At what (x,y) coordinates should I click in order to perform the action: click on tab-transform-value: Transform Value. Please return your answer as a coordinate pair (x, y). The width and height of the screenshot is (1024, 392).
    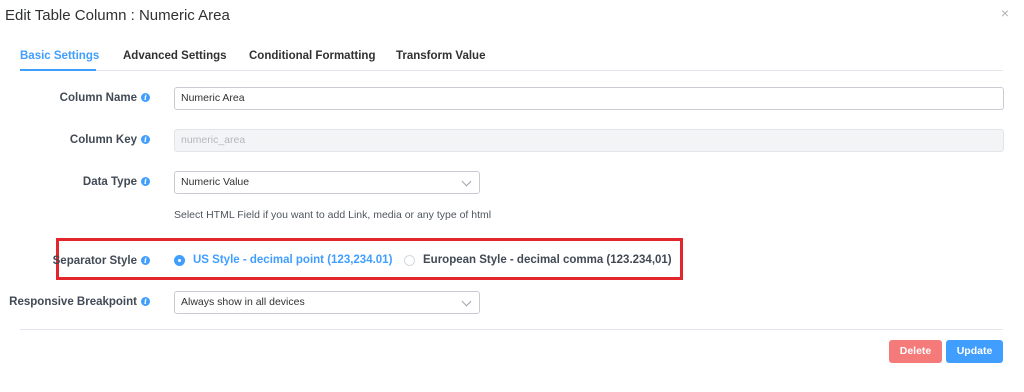
    Looking at the image, I should click on (440, 56).